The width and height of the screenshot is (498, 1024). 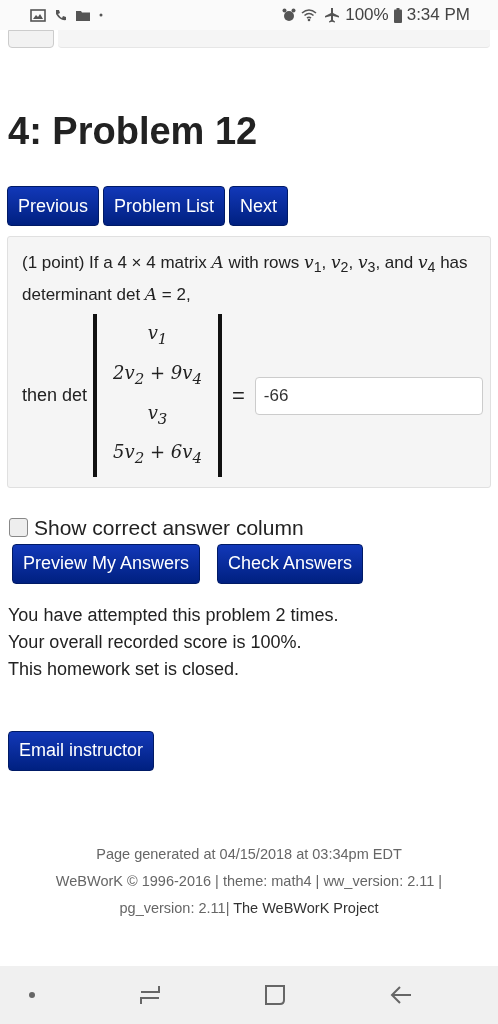 I want to click on nav-button: Next, so click(x=259, y=206).